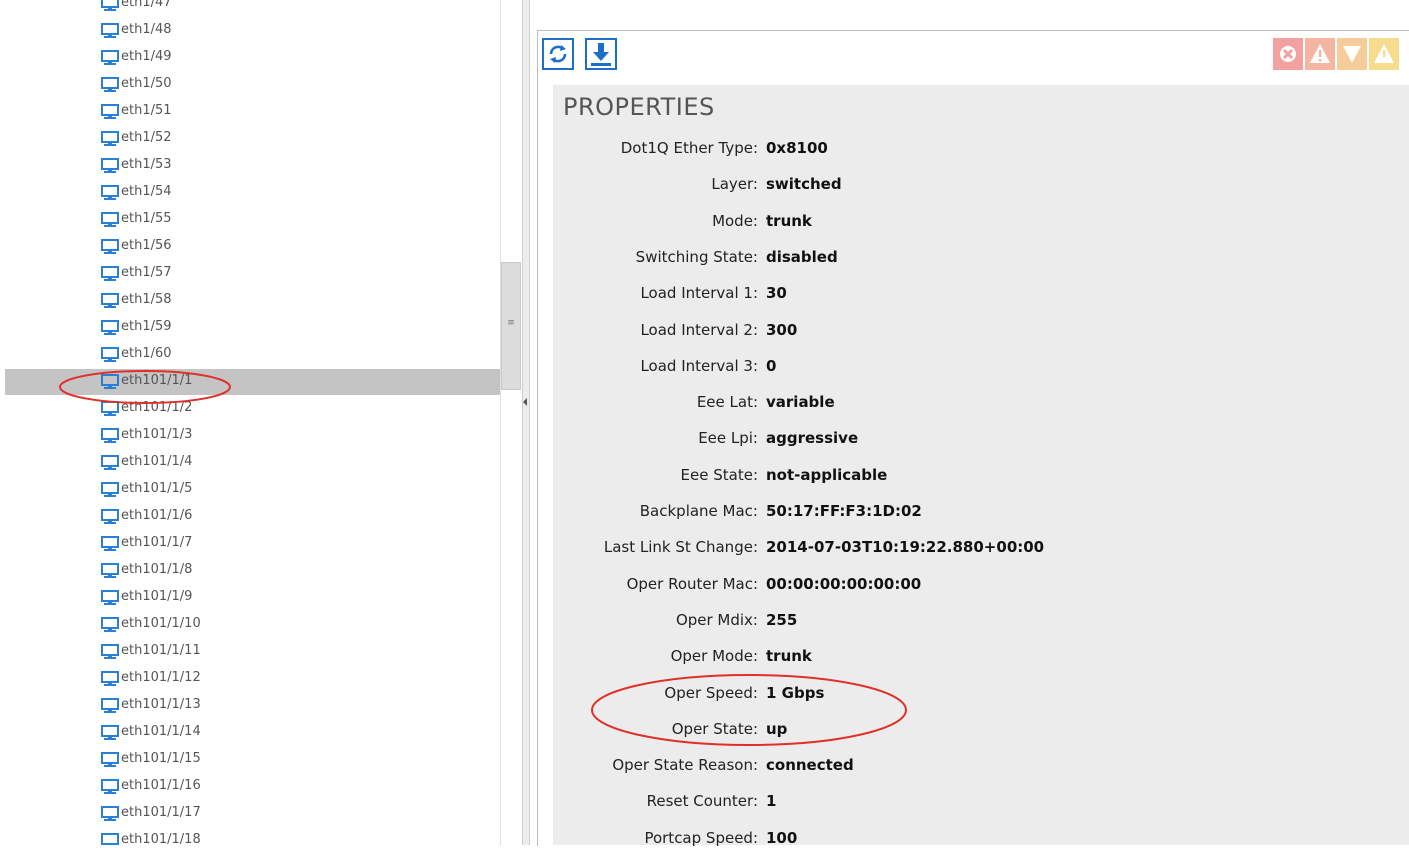 The width and height of the screenshot is (1409, 853). Describe the element at coordinates (146, 164) in the screenshot. I see `tree-item-label: eth1/53` at that location.